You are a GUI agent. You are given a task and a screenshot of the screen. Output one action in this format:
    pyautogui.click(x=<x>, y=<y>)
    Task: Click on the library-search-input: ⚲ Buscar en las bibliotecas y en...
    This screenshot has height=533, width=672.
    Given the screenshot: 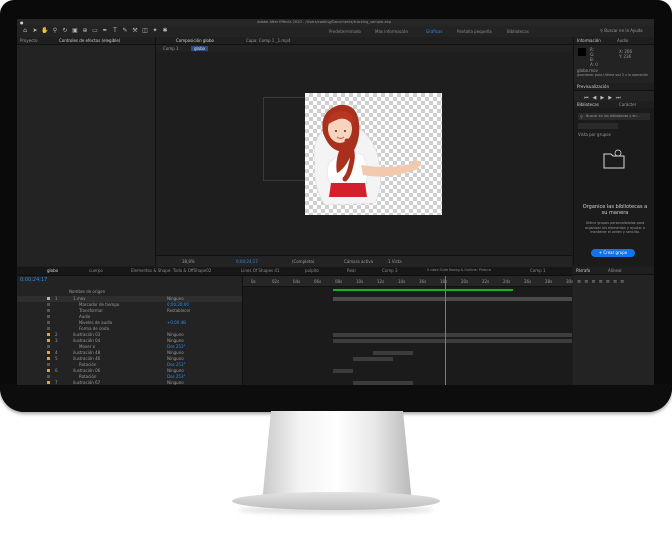 What is the action you would take?
    pyautogui.click(x=614, y=116)
    